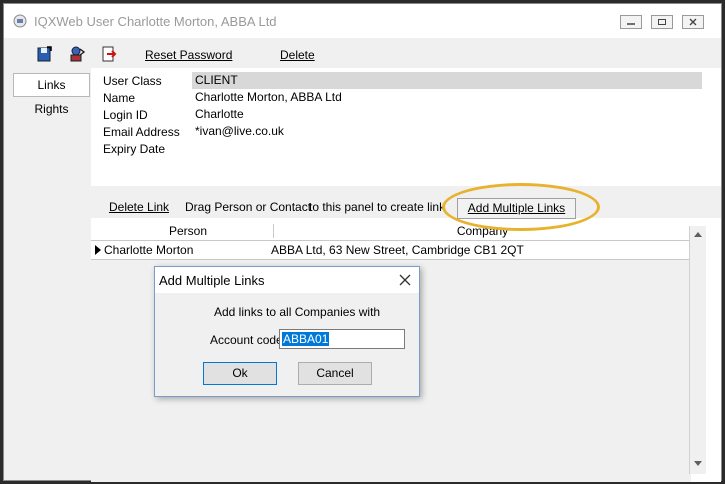  I want to click on tab-links: Links, so click(51, 85).